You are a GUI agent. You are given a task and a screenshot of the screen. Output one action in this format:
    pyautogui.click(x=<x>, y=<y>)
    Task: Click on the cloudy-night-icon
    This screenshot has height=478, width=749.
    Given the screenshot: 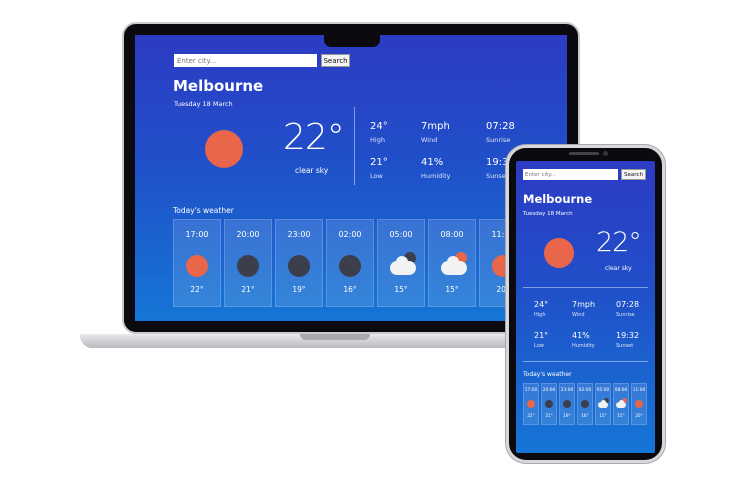 What is the action you would take?
    pyautogui.click(x=603, y=403)
    